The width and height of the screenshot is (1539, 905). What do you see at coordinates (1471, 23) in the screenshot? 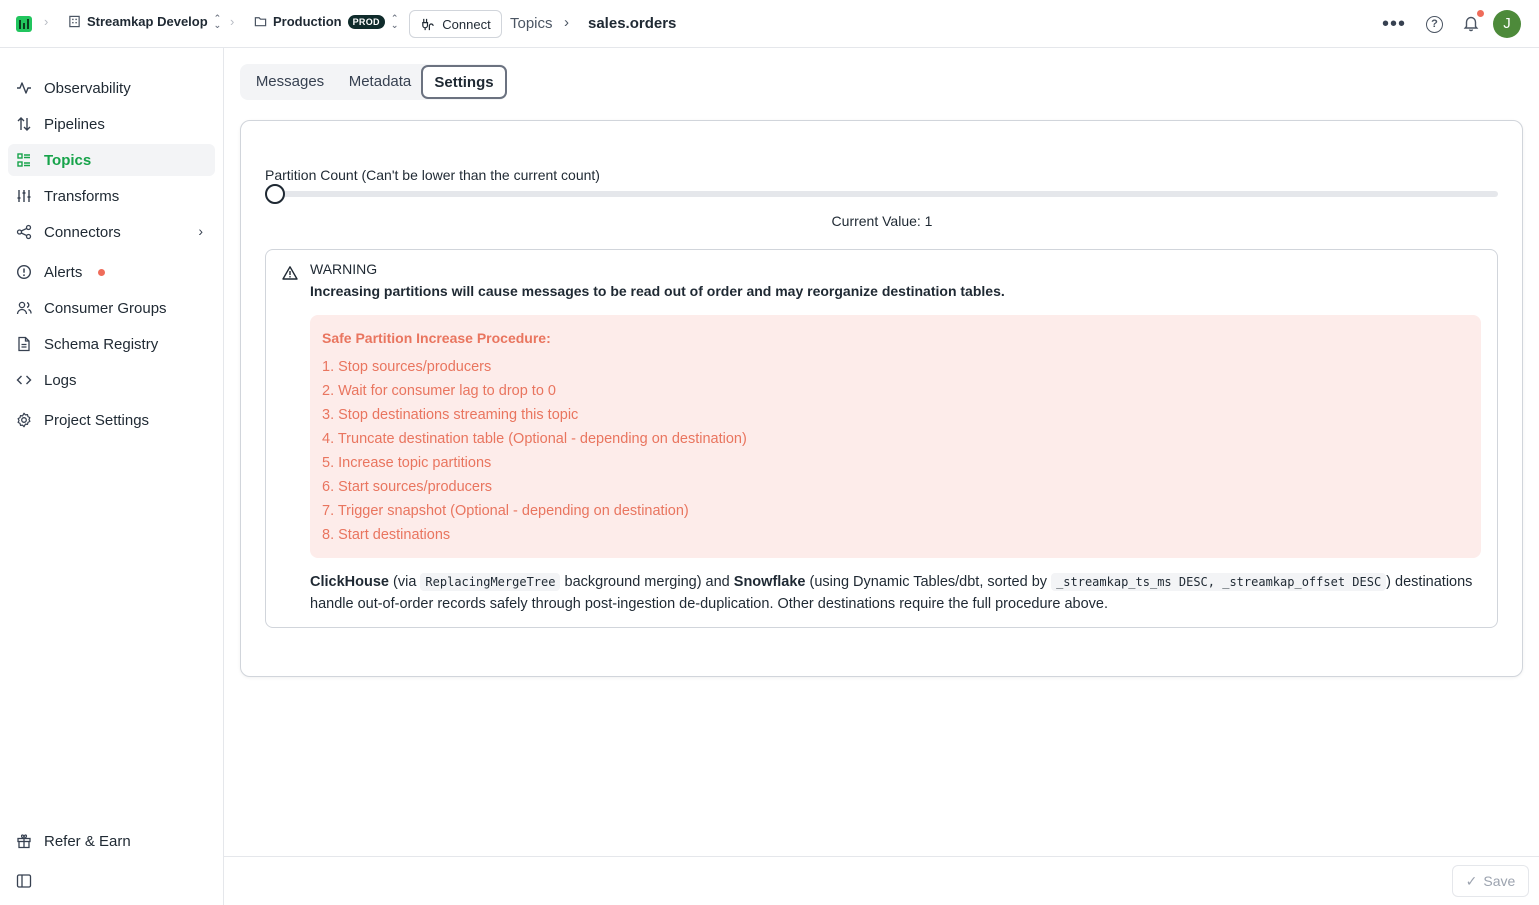
I see `bell-icon` at bounding box center [1471, 23].